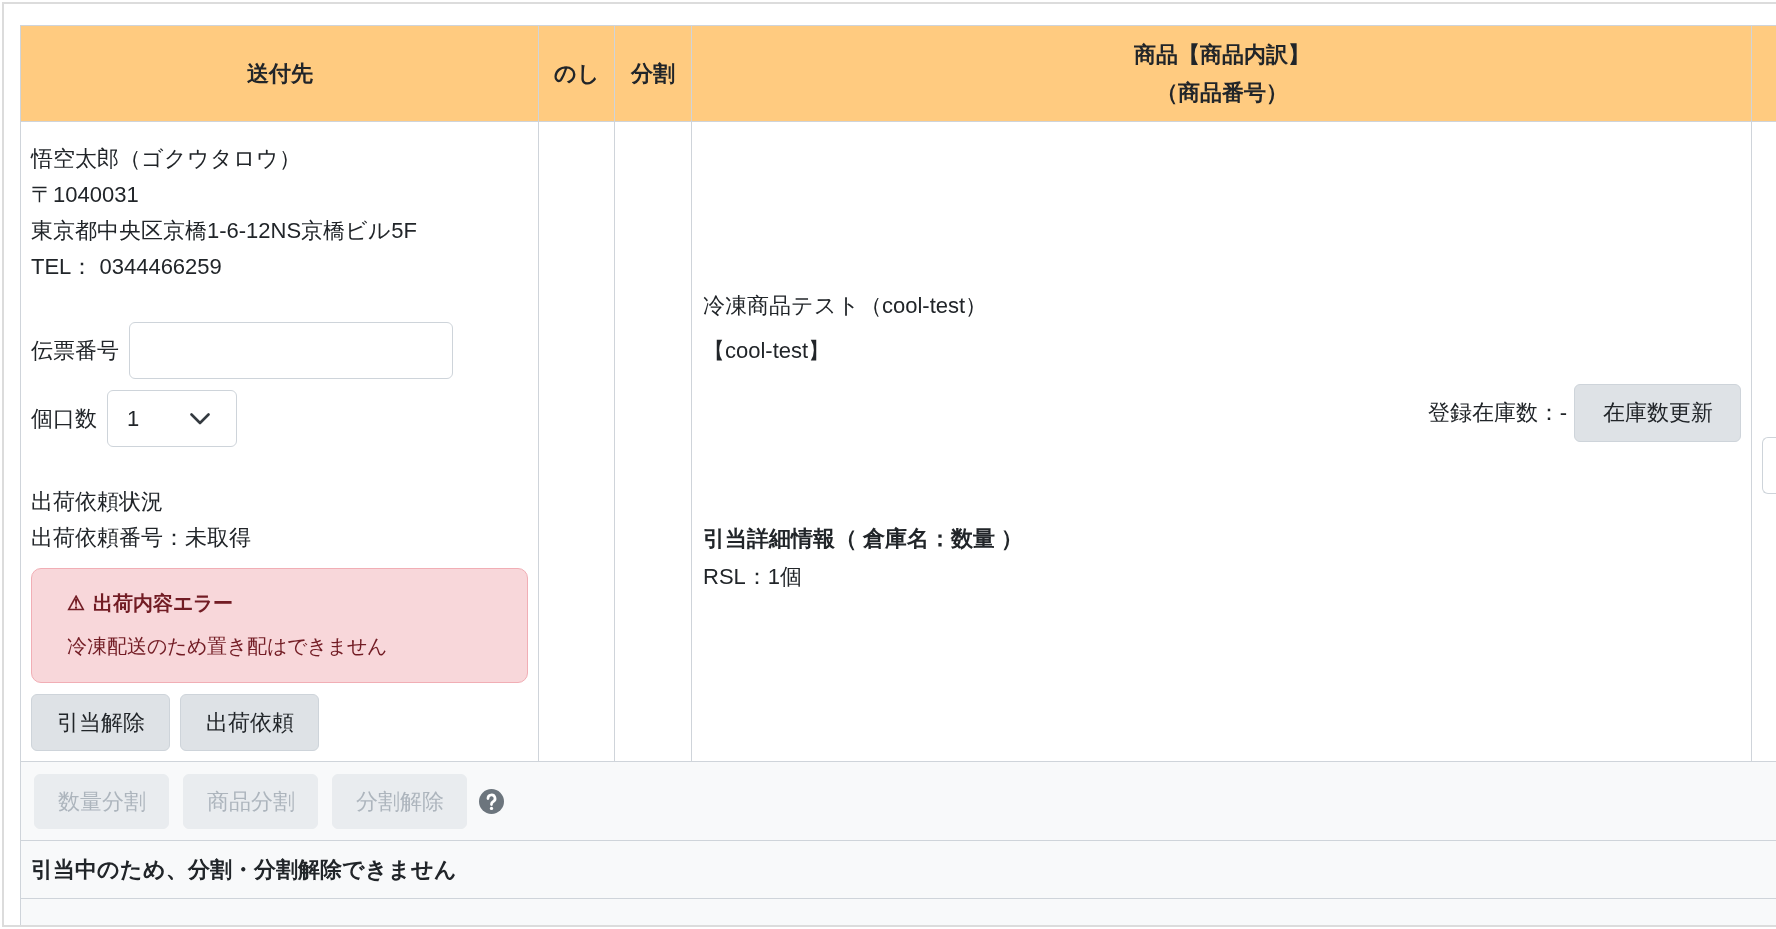  Describe the element at coordinates (653, 74) in the screenshot. I see `column-header: 分割` at that location.